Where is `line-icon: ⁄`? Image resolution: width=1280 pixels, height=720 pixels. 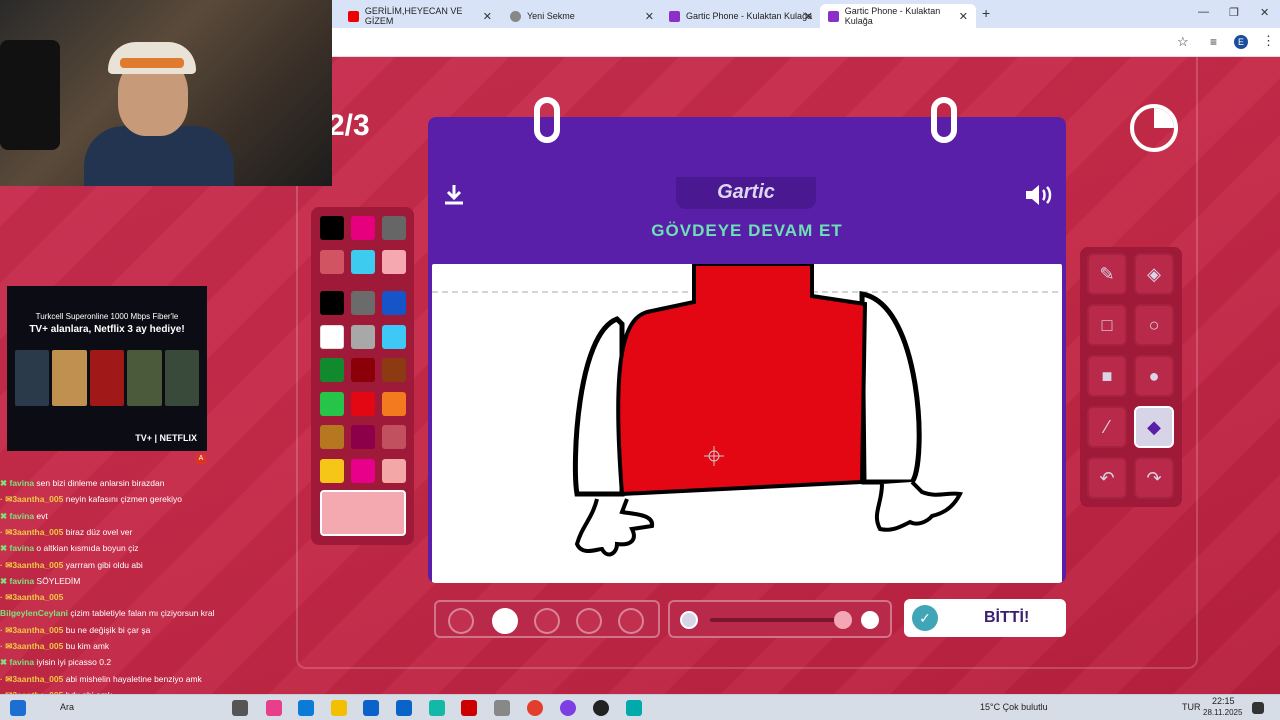
line-icon: ⁄ is located at coordinates (1107, 427).